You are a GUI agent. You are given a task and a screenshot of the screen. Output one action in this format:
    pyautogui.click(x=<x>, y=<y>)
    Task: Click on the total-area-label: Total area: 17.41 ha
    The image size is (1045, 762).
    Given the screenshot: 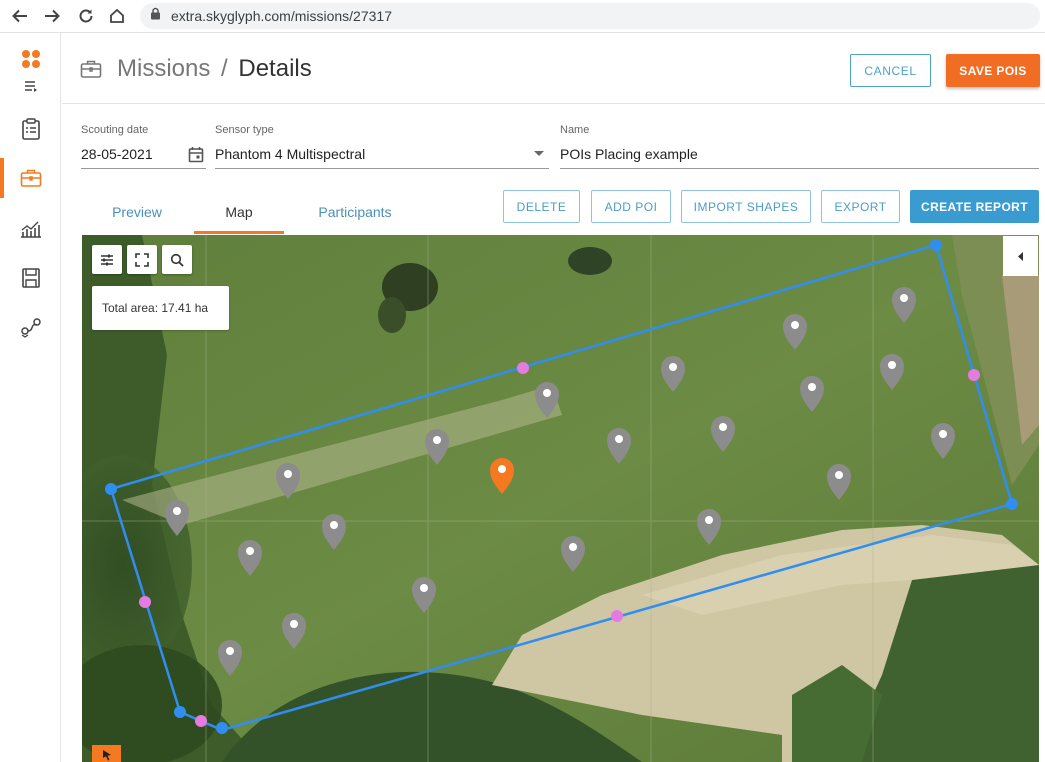 What is the action you would take?
    pyautogui.click(x=160, y=308)
    